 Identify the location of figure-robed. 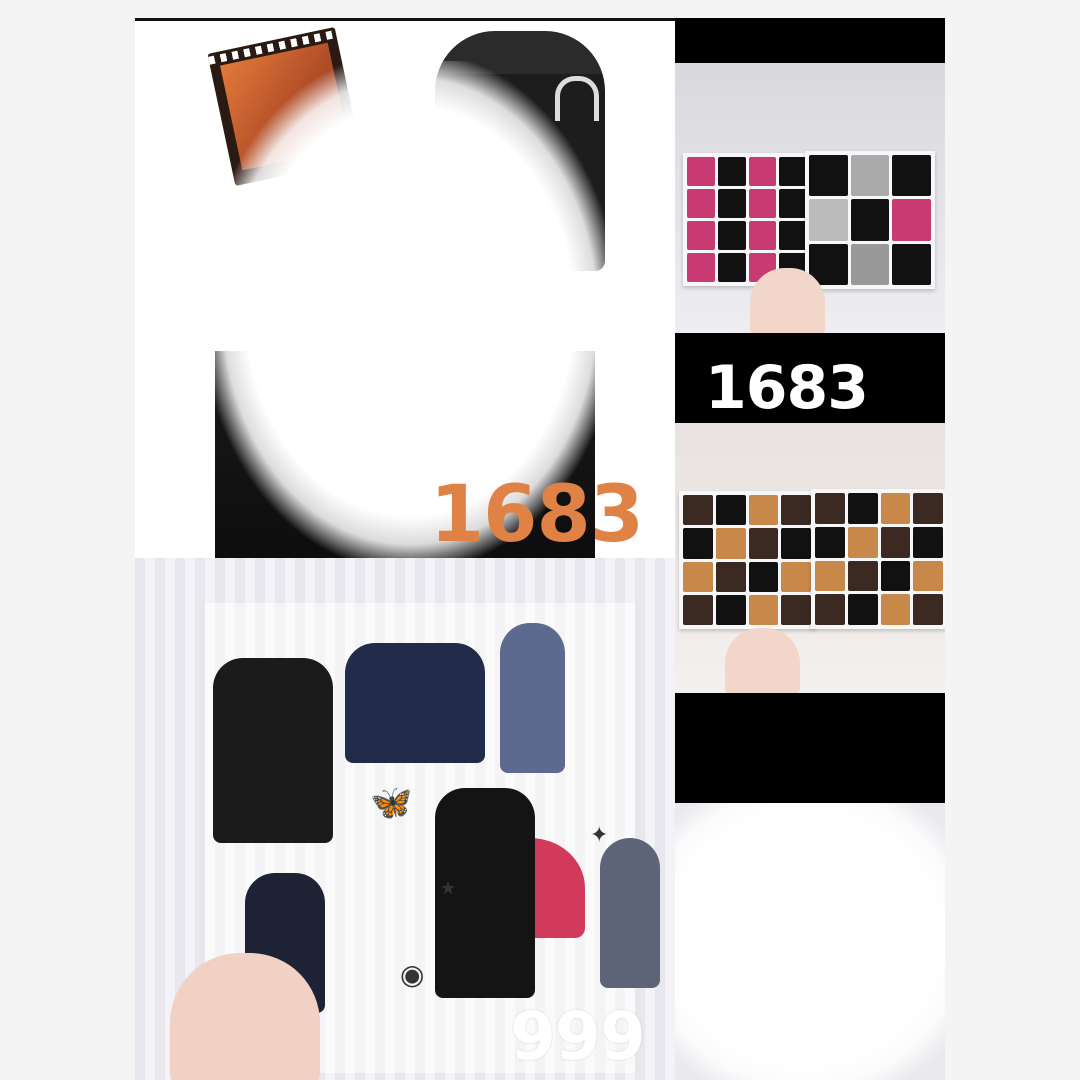
(273, 750).